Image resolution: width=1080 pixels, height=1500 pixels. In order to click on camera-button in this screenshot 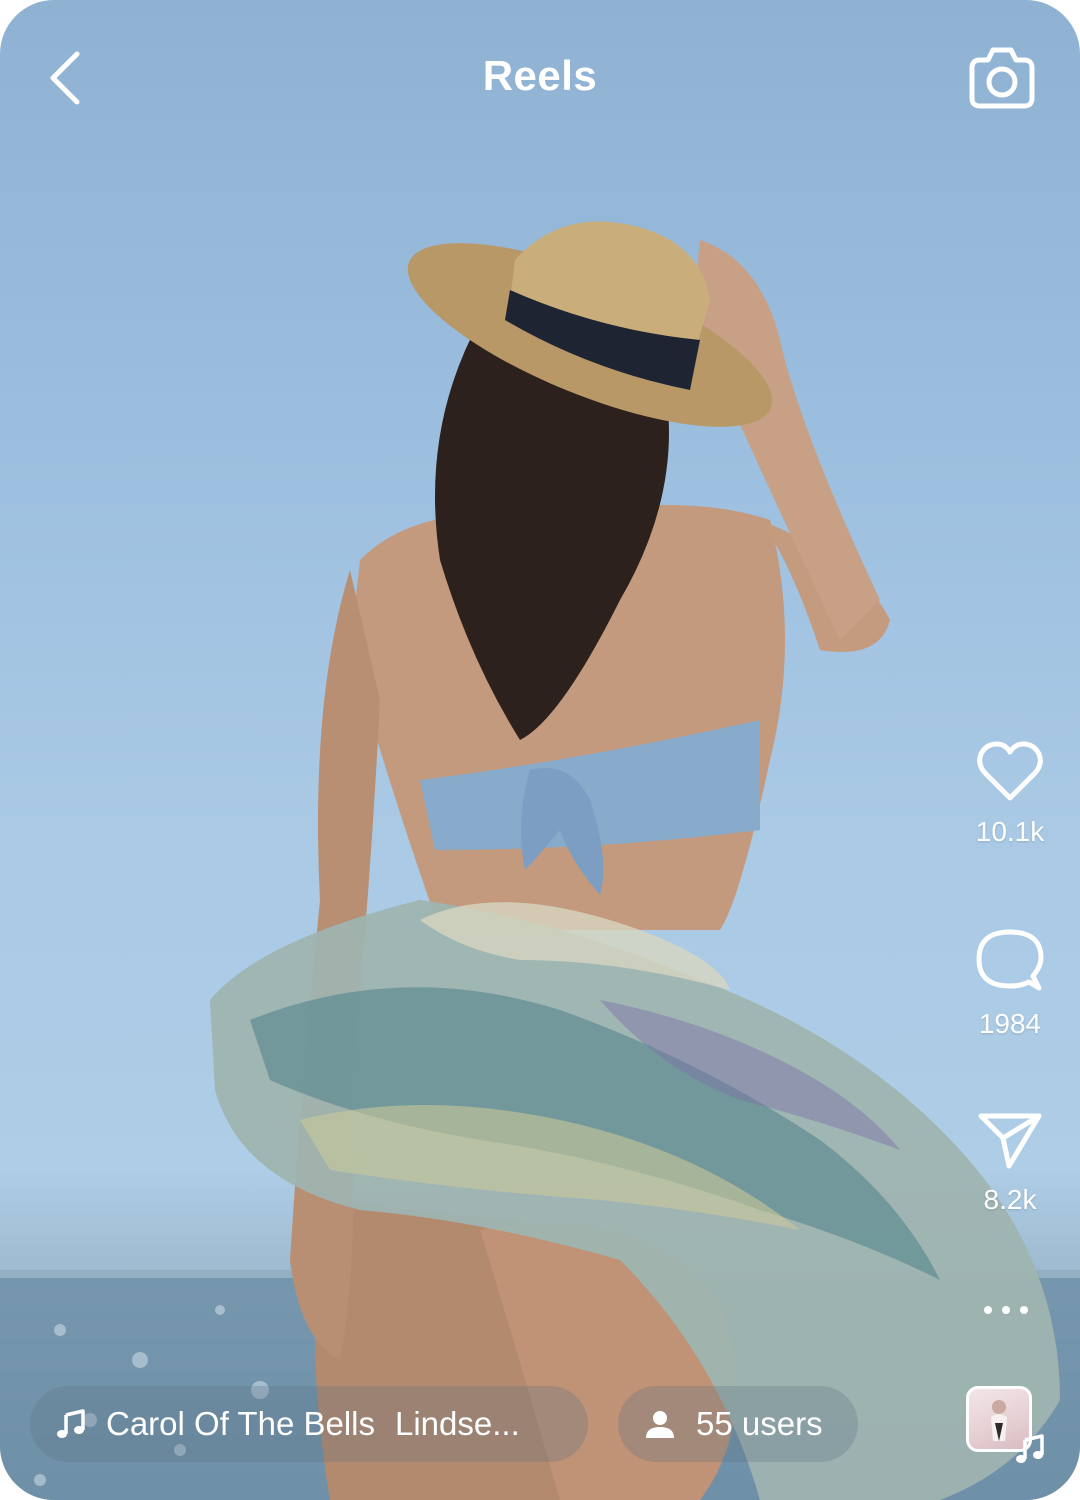, I will do `click(1002, 78)`.